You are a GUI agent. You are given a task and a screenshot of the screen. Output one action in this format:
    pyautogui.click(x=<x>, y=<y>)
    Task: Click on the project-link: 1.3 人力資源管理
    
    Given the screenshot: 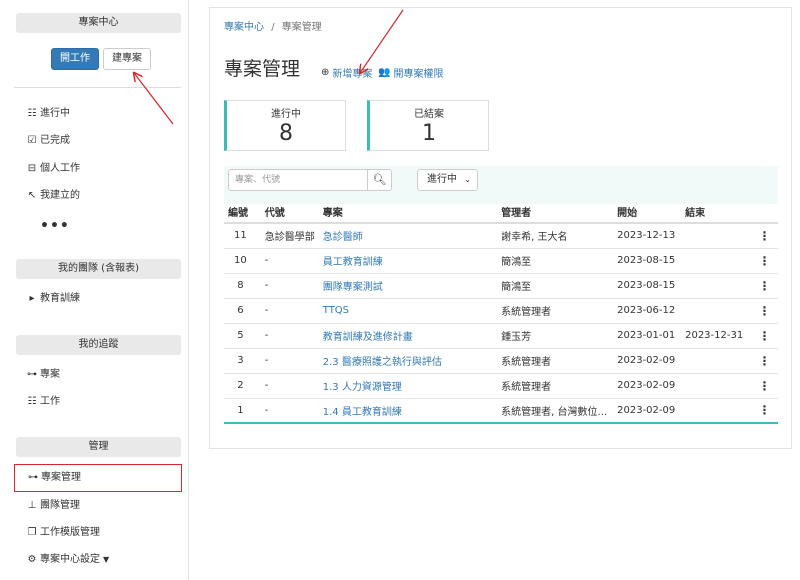 What is the action you would take?
    pyautogui.click(x=362, y=387)
    